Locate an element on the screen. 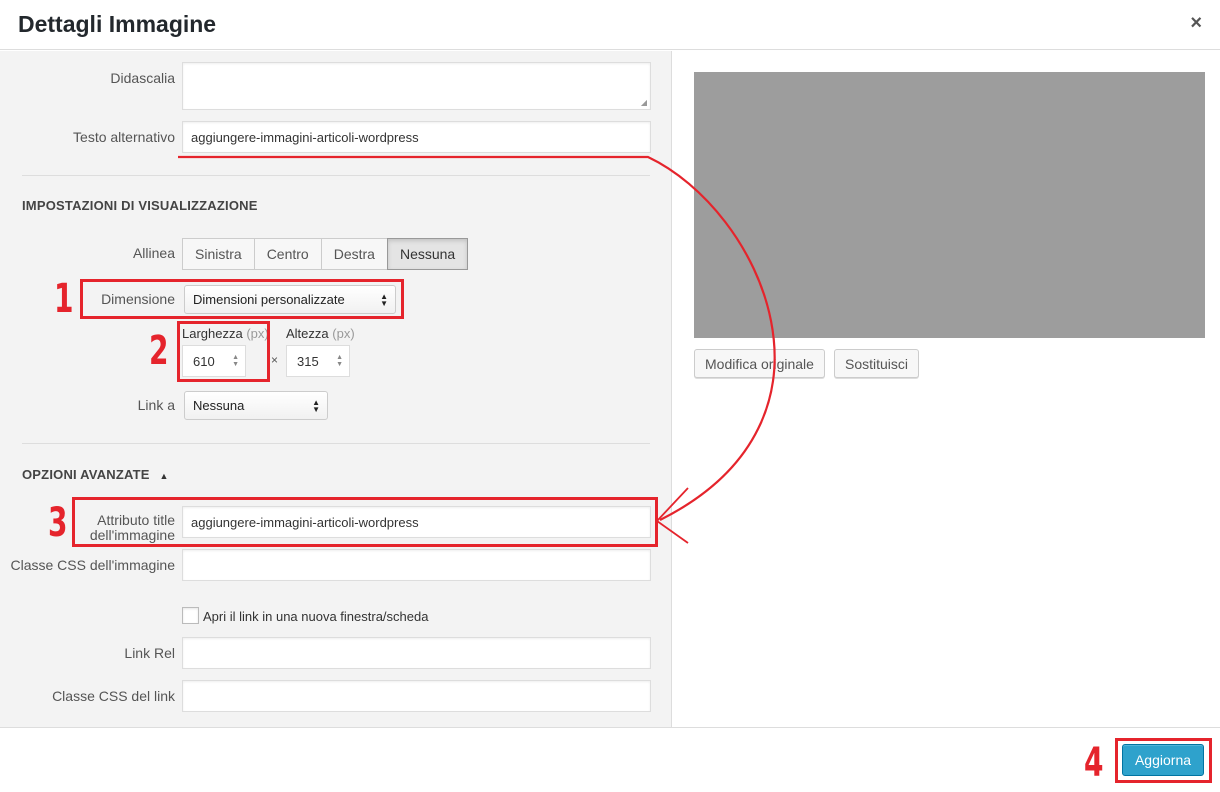  caption-label: Didascalia is located at coordinates (142, 78).